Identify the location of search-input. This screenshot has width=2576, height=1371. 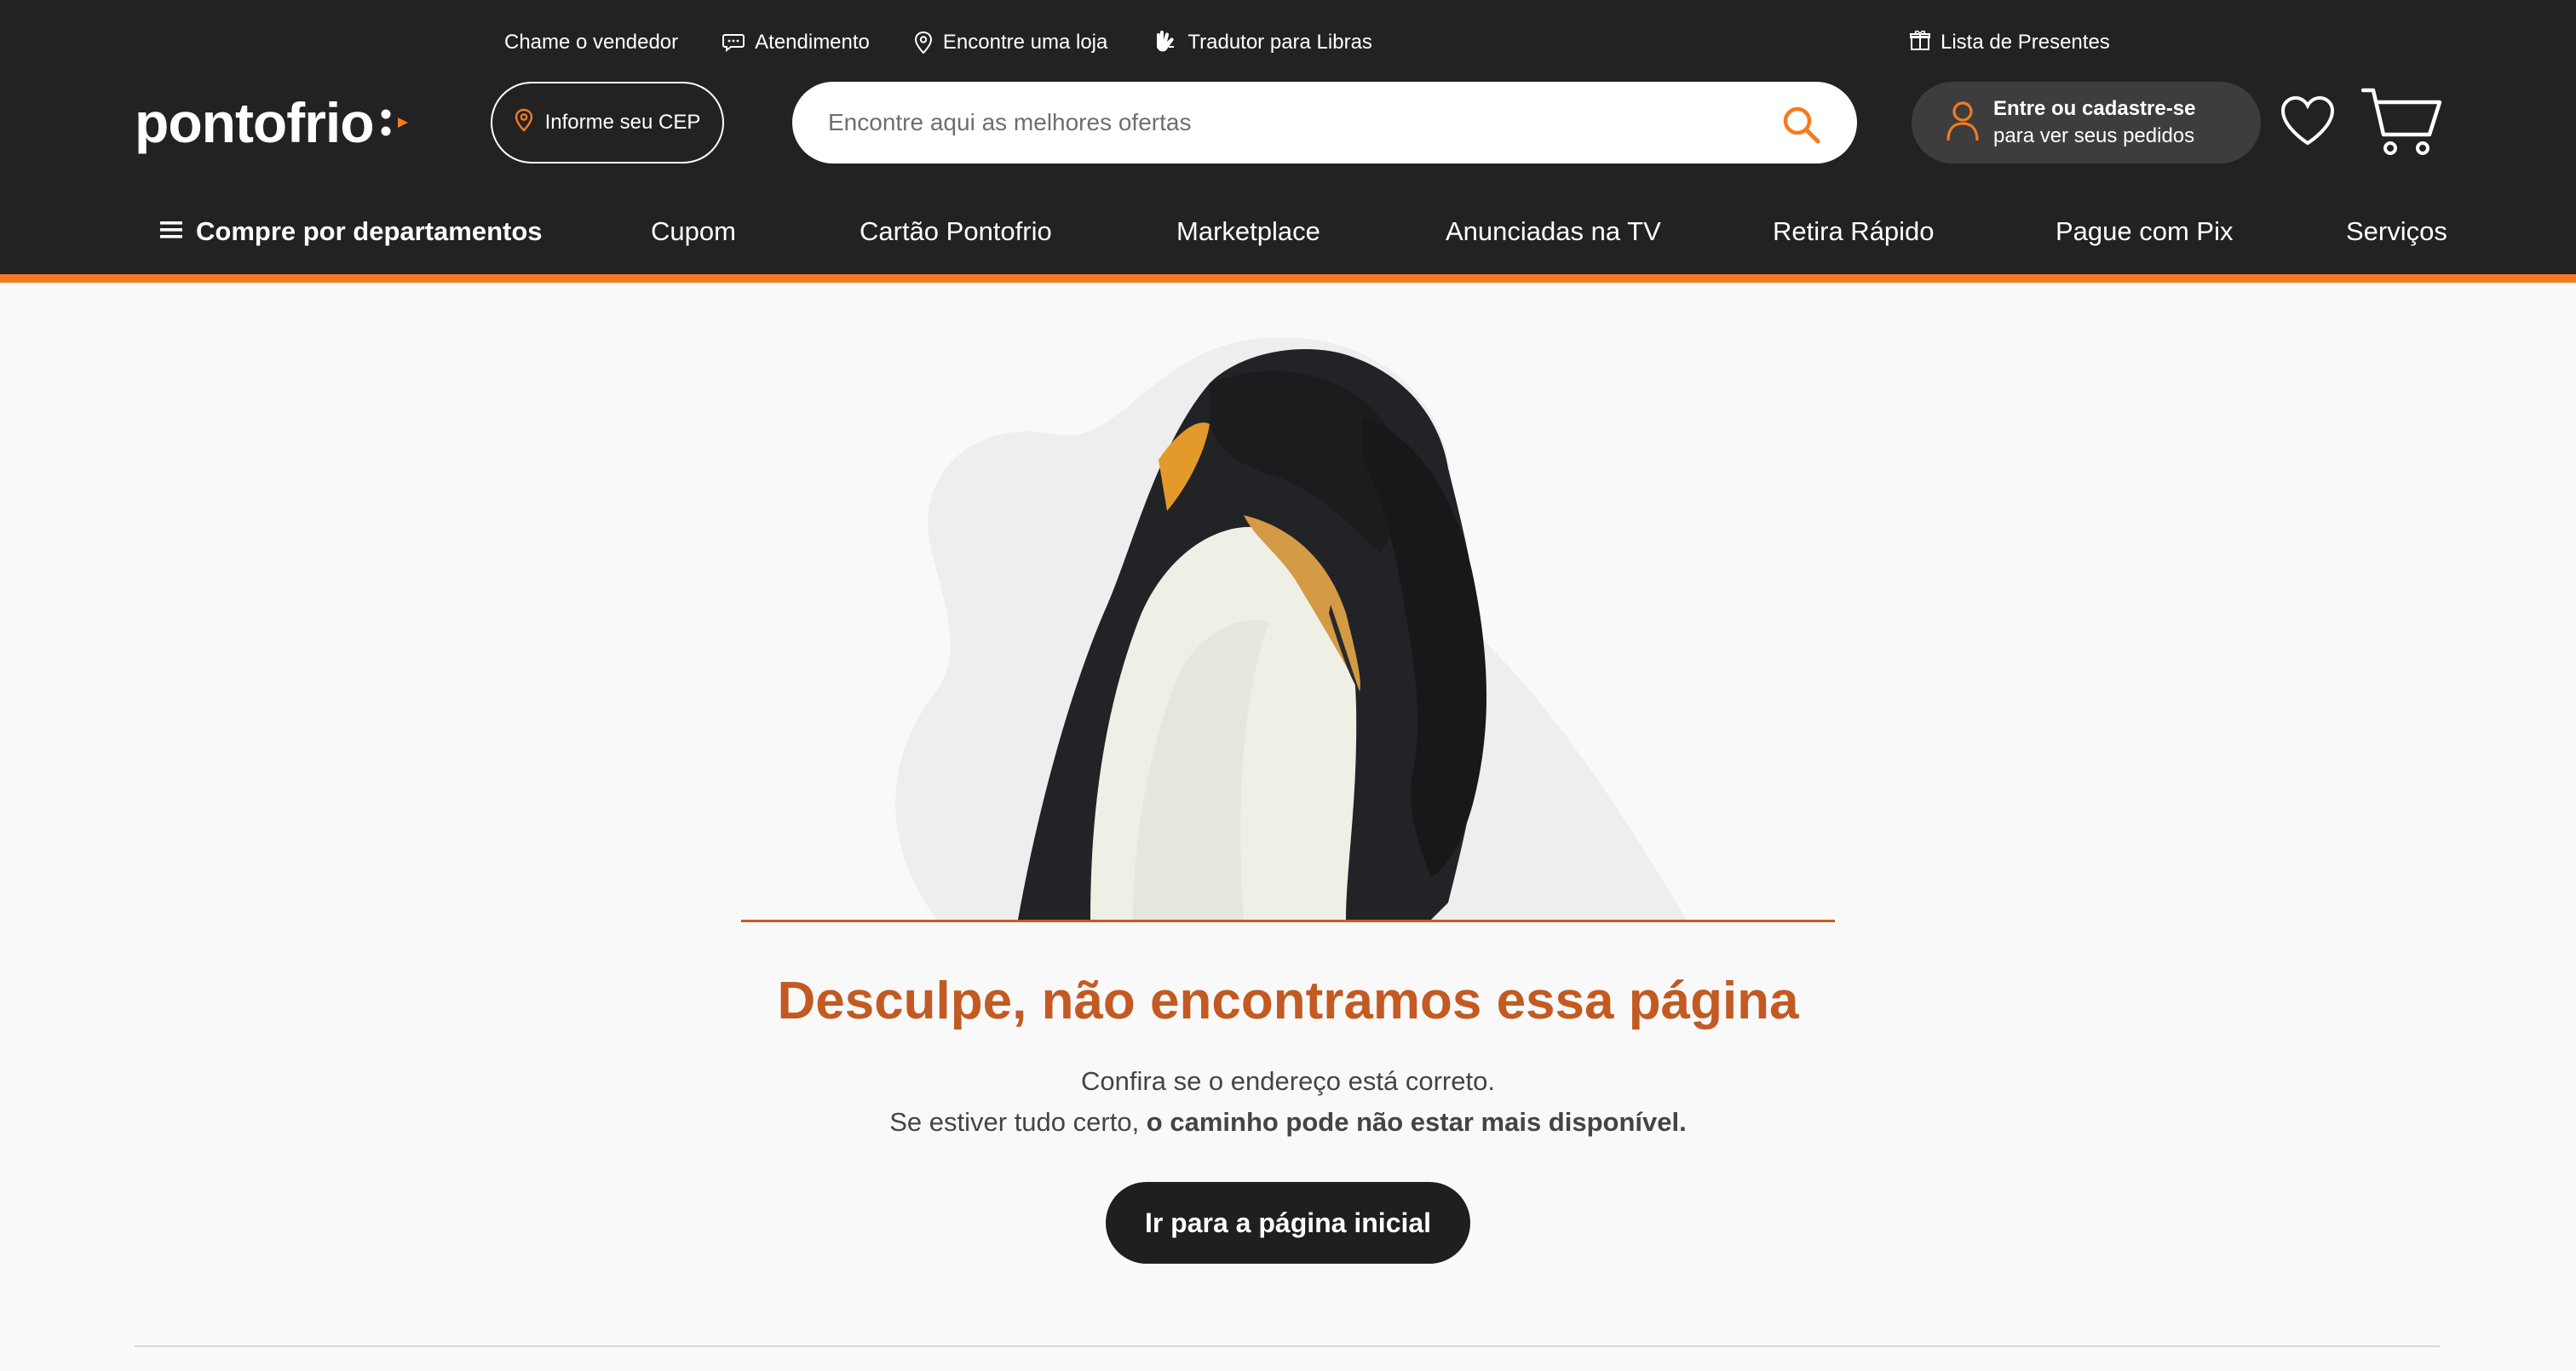
(1288, 122).